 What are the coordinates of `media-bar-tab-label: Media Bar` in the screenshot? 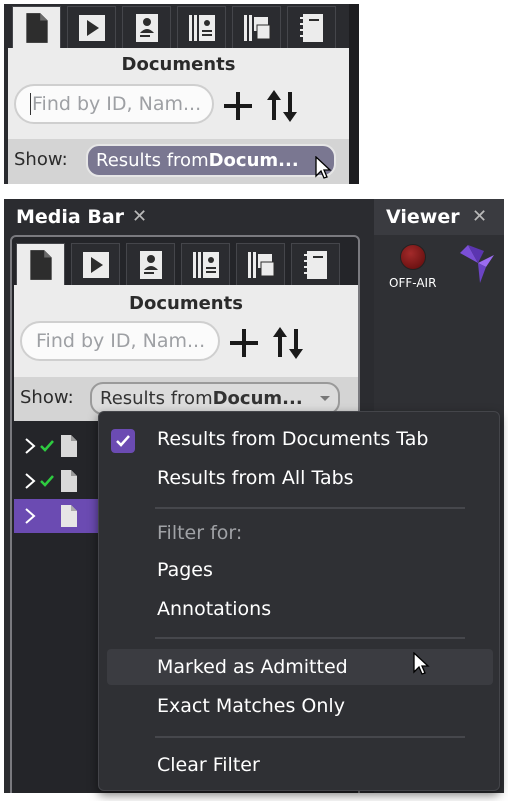 It's located at (70, 217).